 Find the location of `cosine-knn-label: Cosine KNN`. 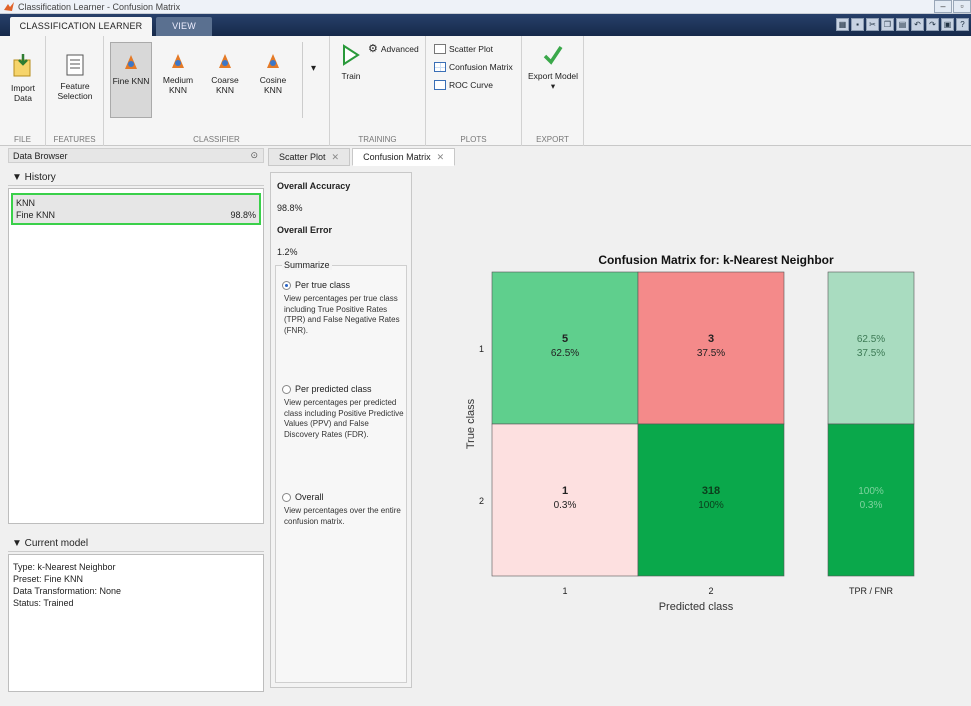

cosine-knn-label: Cosine KNN is located at coordinates (273, 85).